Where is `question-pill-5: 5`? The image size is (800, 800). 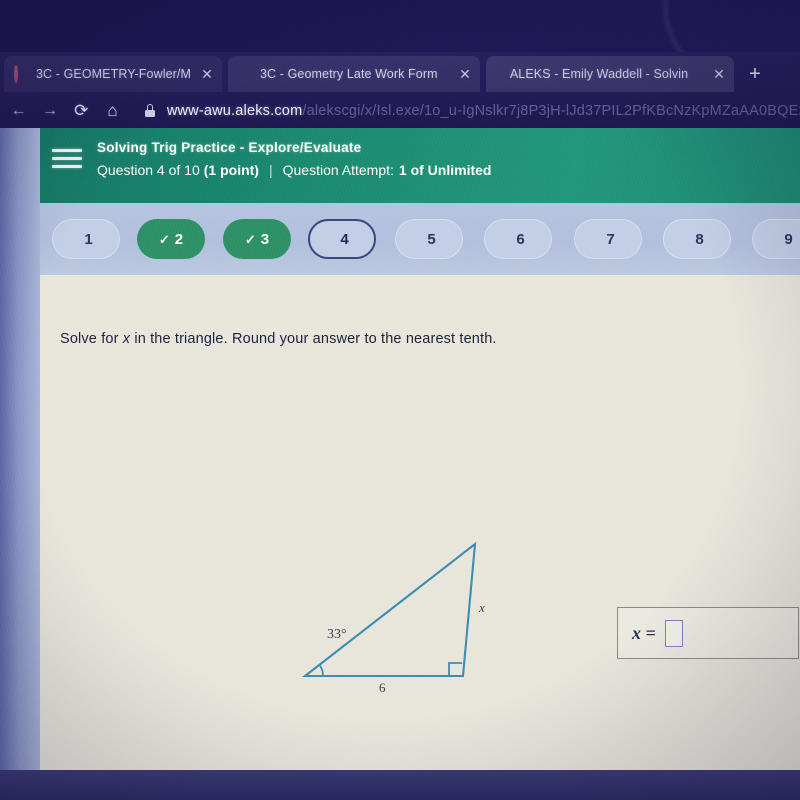 question-pill-5: 5 is located at coordinates (429, 239).